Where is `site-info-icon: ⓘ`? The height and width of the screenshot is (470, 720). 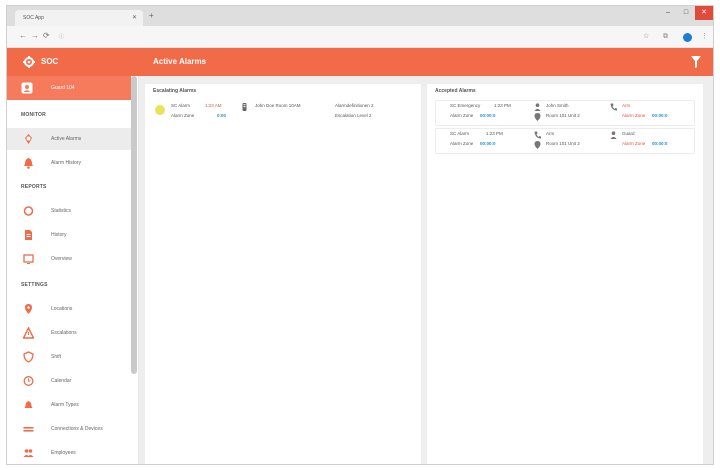 site-info-icon: ⓘ is located at coordinates (61, 37).